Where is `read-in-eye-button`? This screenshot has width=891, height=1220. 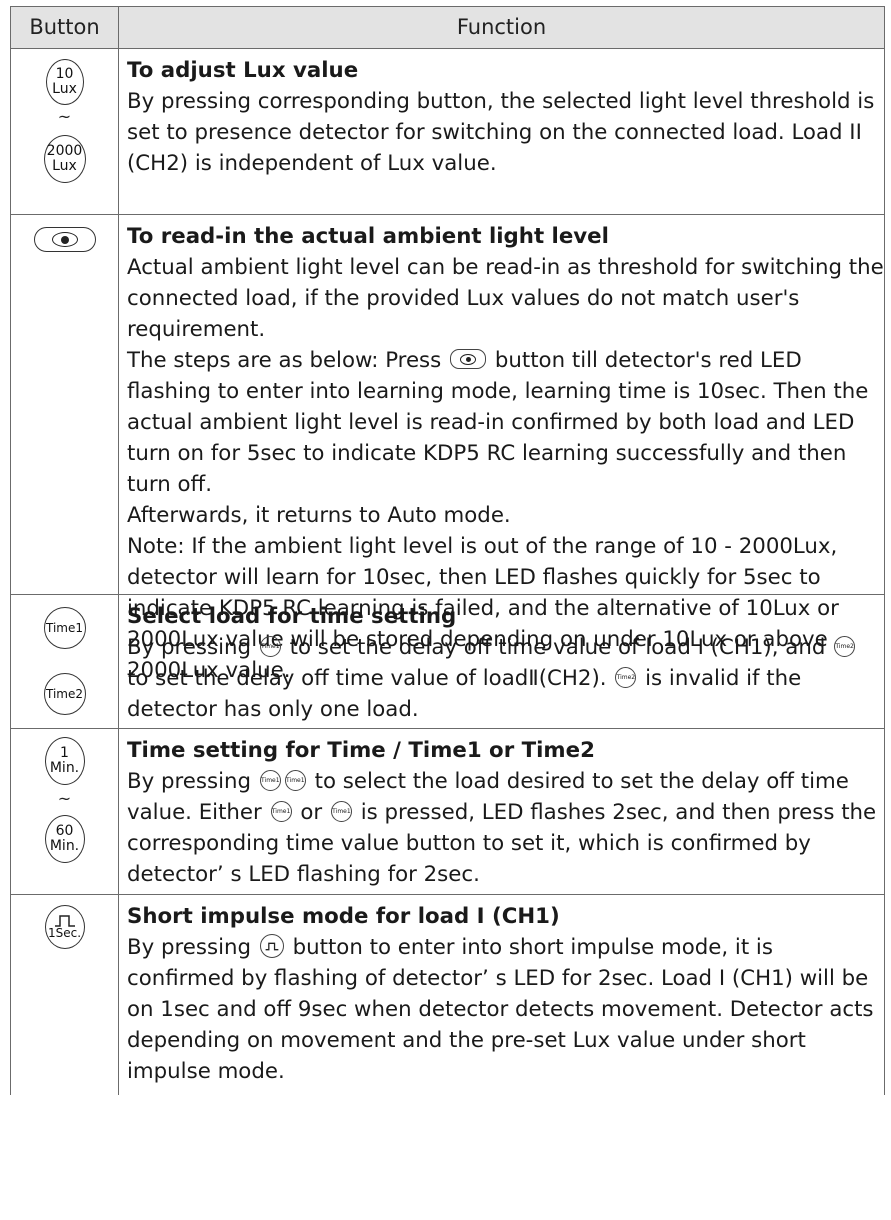 read-in-eye-button is located at coordinates (64, 239).